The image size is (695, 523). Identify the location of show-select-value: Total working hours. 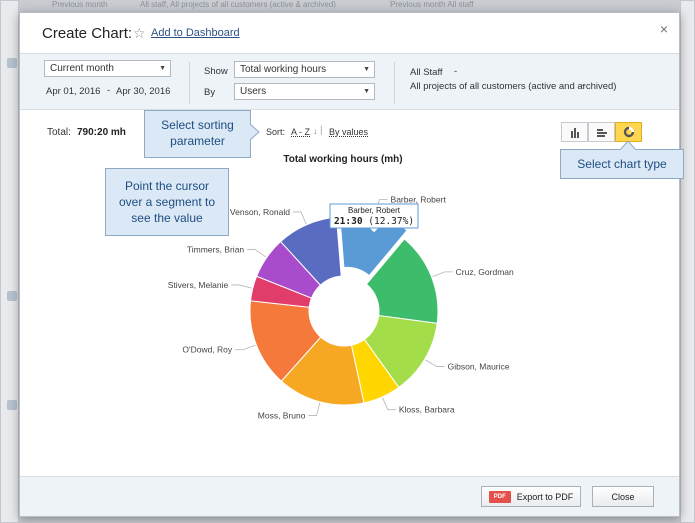
(283, 69).